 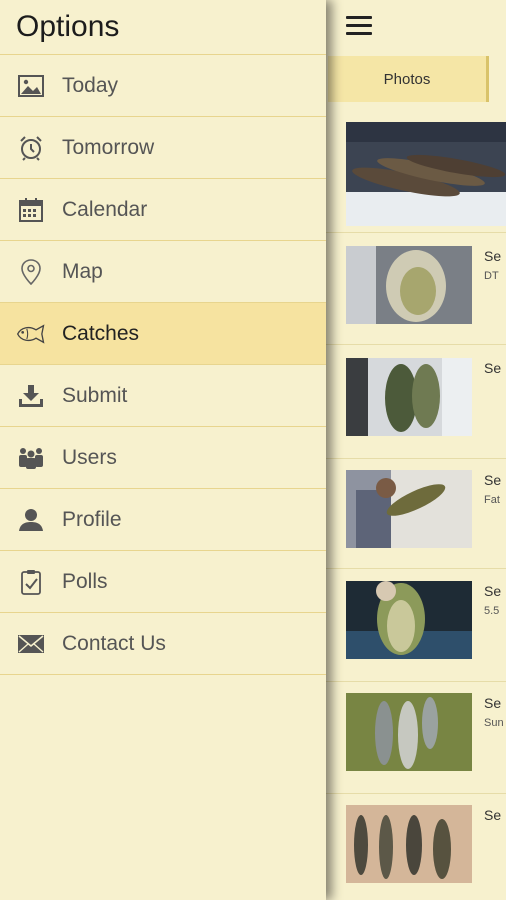 I want to click on menu-item-catches: Catches, so click(x=163, y=334).